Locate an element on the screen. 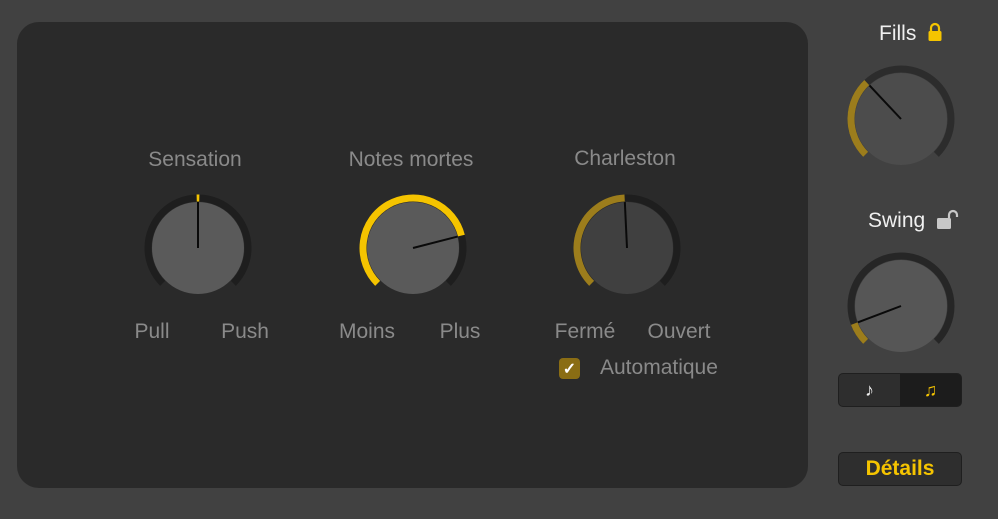  eighth-note-option: ♪ is located at coordinates (869, 390).